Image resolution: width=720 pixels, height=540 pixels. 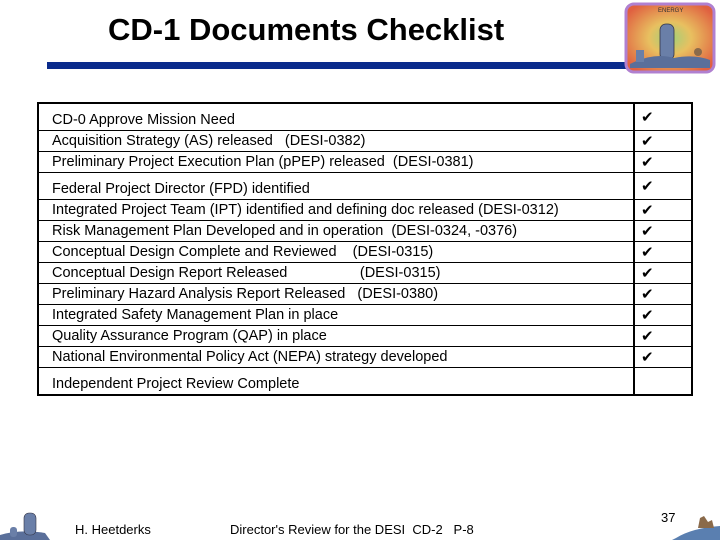 What do you see at coordinates (696, 528) in the screenshot?
I see `dog-icon` at bounding box center [696, 528].